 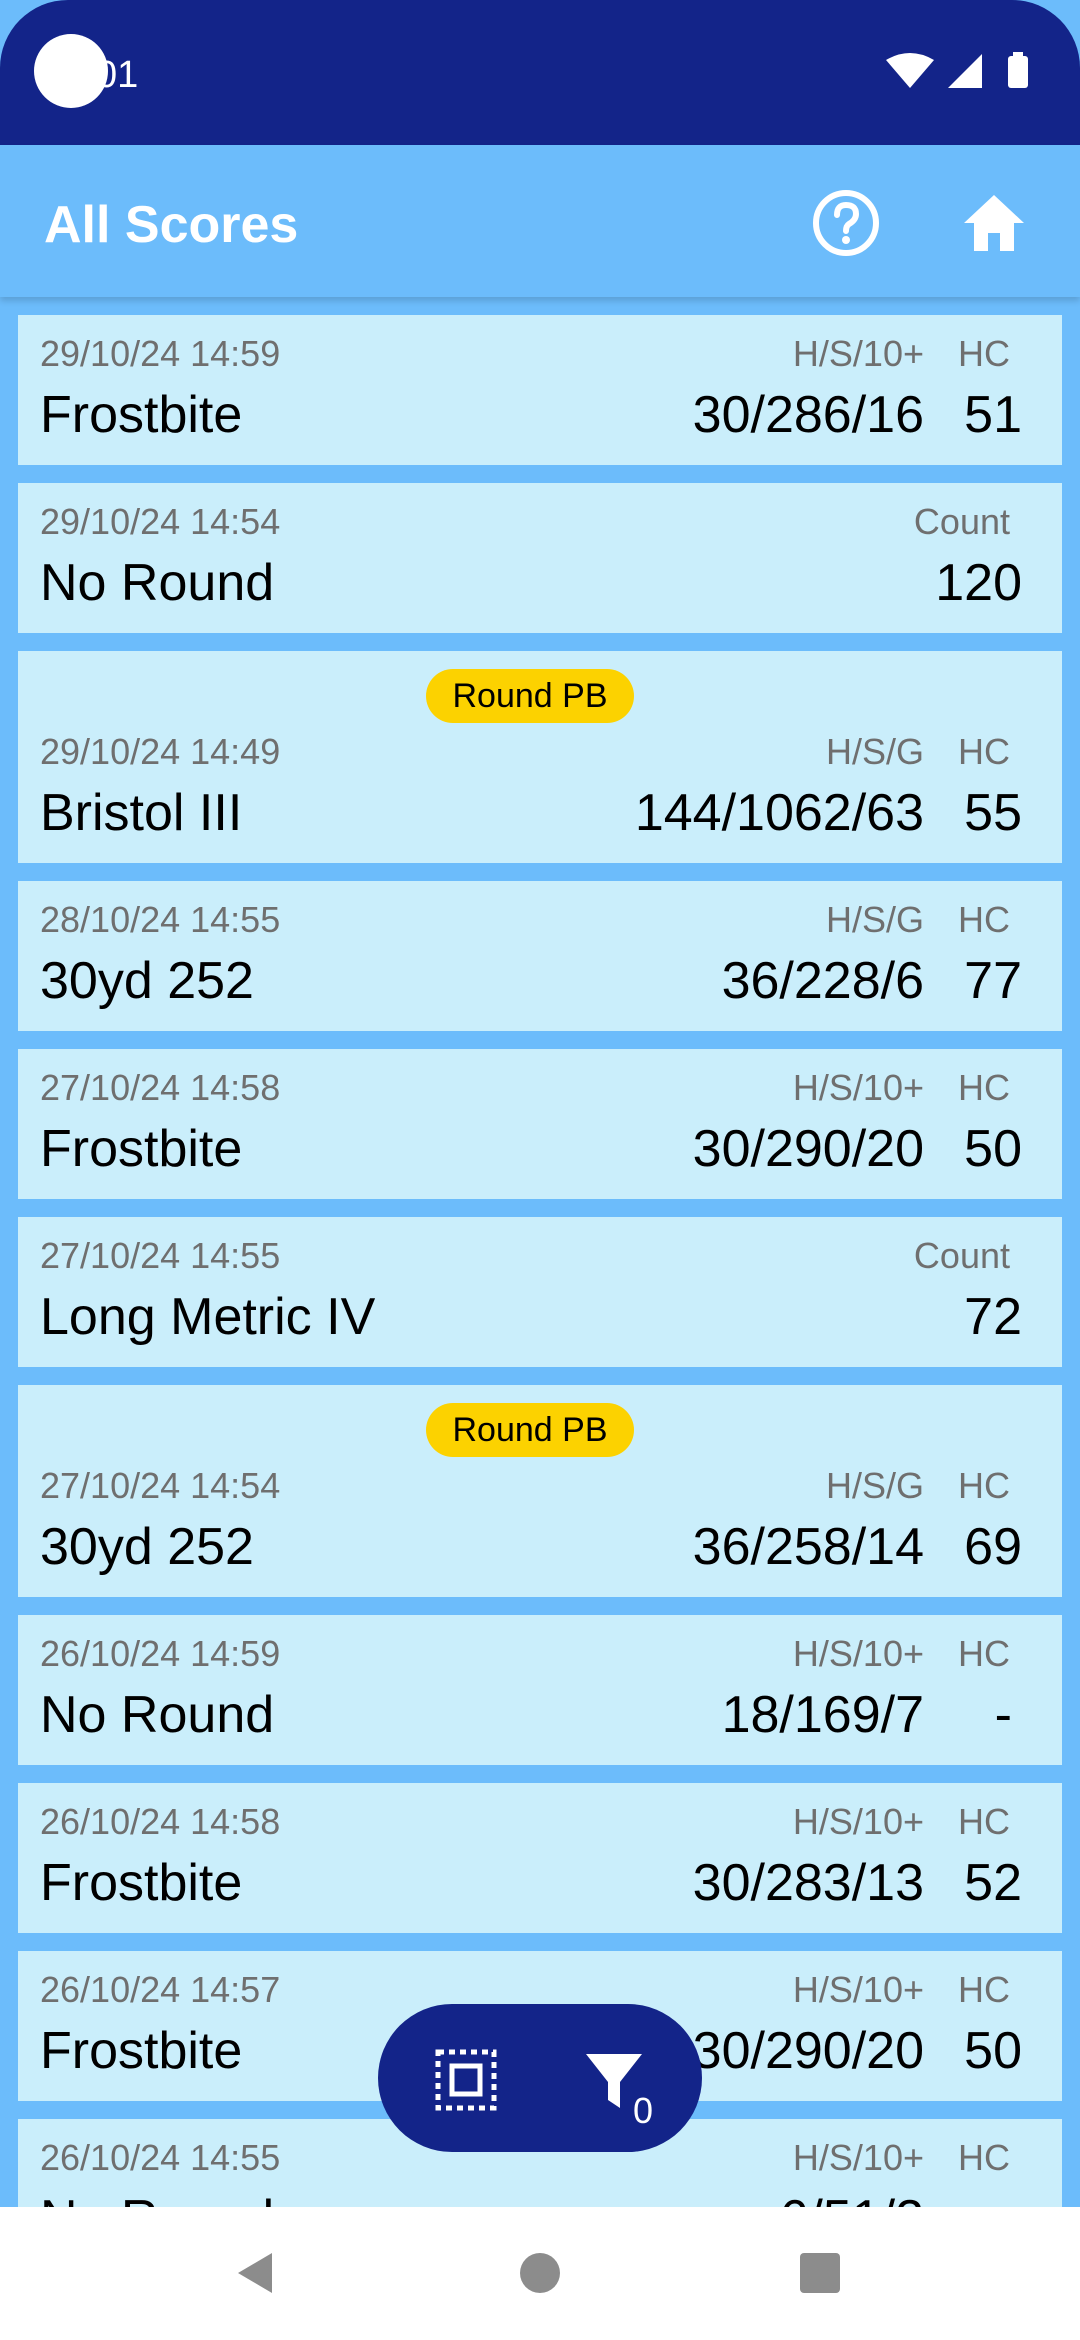 What do you see at coordinates (808, 1547) in the screenshot?
I see `score-value: 36/258/14` at bounding box center [808, 1547].